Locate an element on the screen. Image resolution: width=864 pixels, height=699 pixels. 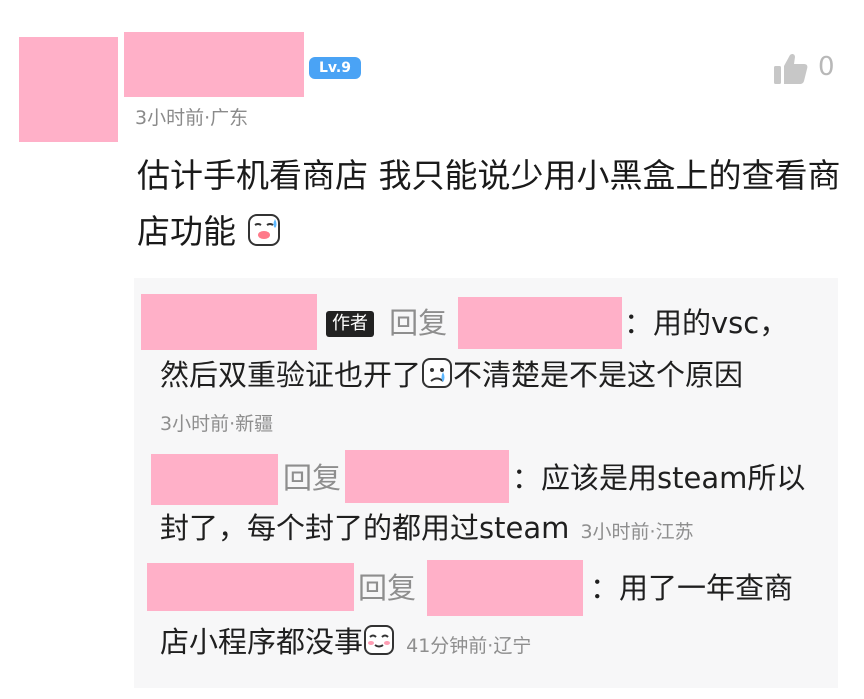
reply-3-meta: 41分钟前·辽宁 is located at coordinates (469, 646).